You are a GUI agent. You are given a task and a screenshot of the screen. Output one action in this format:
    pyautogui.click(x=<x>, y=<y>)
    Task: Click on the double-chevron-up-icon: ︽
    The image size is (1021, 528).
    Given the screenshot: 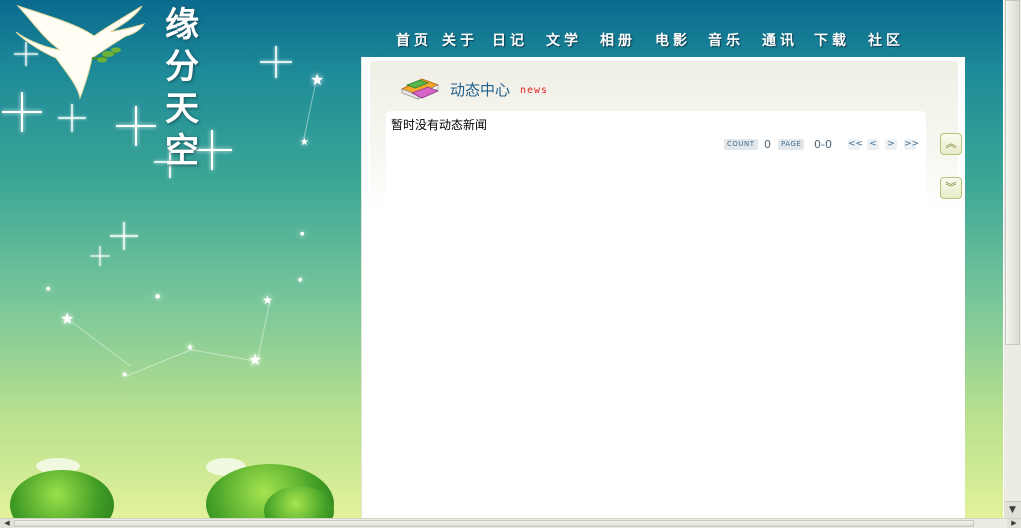 What is the action you would take?
    pyautogui.click(x=951, y=143)
    